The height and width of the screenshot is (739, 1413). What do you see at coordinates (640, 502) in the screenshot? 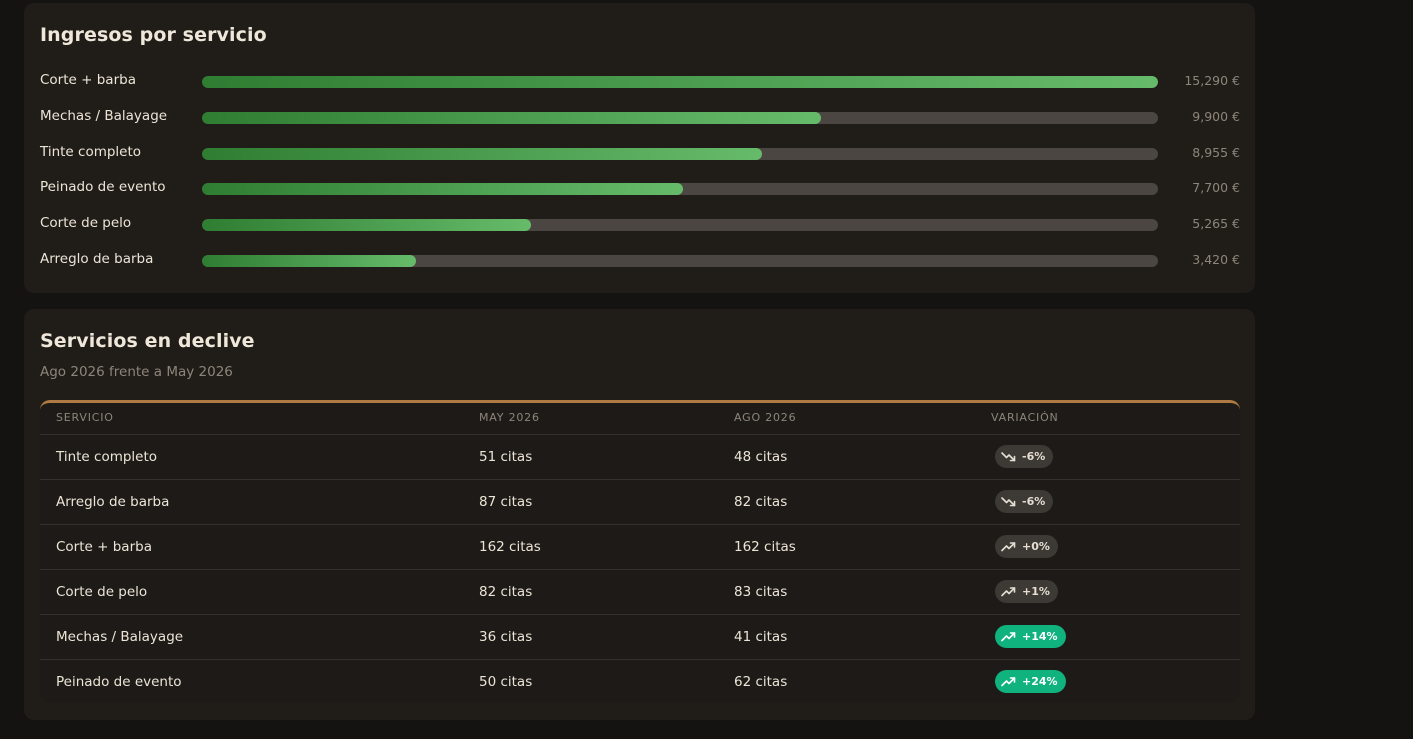
I see `table-row: Arreglo de barba 87 citas 82 citas -6%` at bounding box center [640, 502].